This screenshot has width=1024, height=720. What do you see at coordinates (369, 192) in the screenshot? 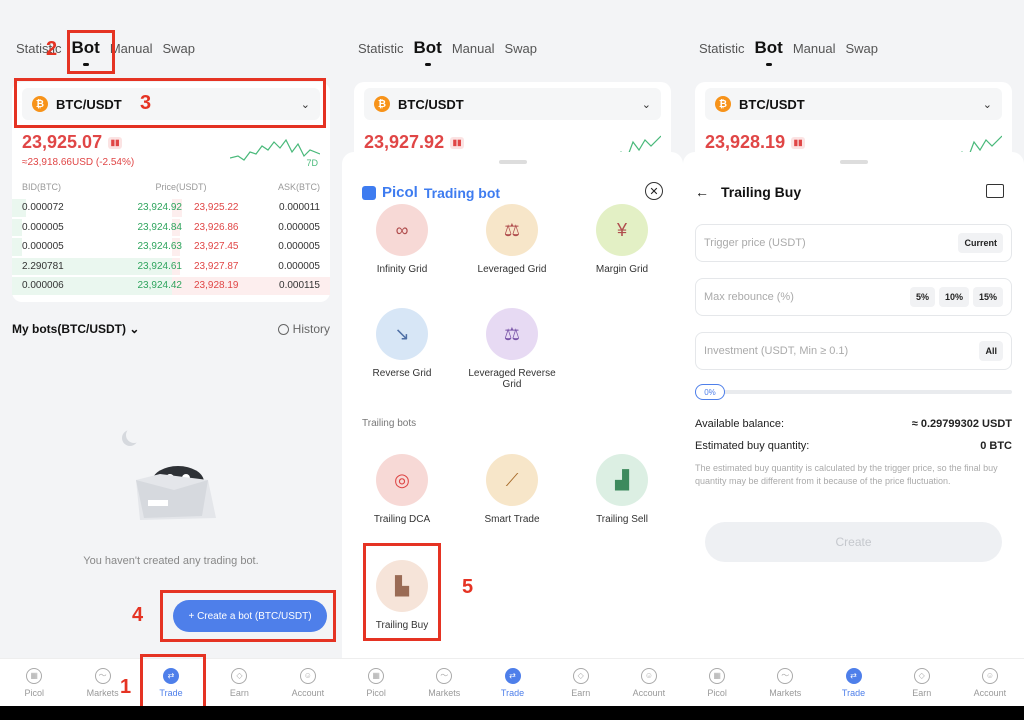
I see `picol-logo-icon` at bounding box center [369, 192].